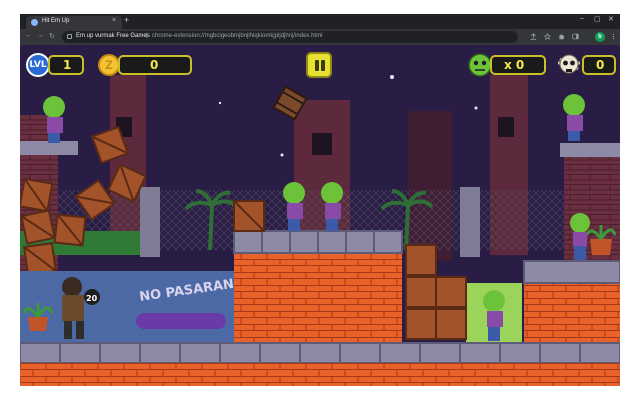 The width and height of the screenshot is (640, 400). I want to click on pause-icon, so click(317, 65).